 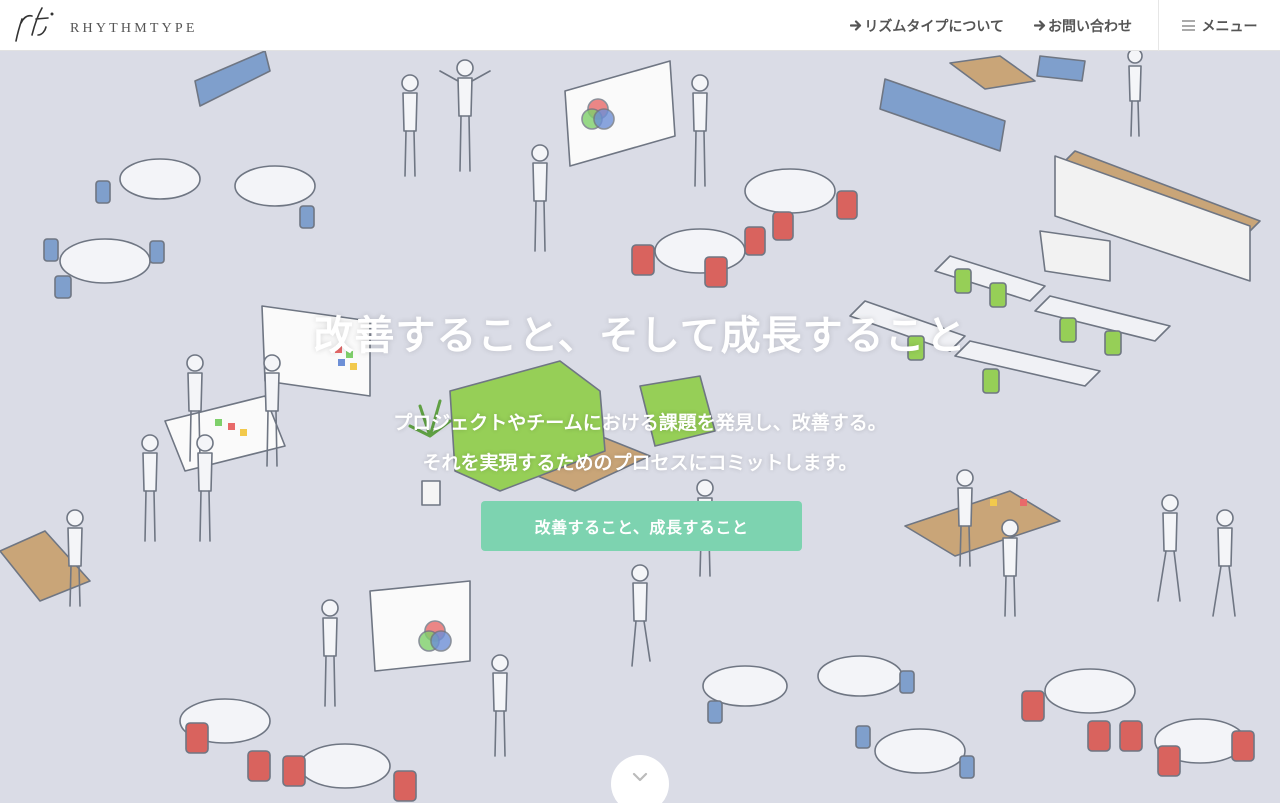 What do you see at coordinates (134, 28) in the screenshot?
I see `logo-text: RHYTHMTYPE` at bounding box center [134, 28].